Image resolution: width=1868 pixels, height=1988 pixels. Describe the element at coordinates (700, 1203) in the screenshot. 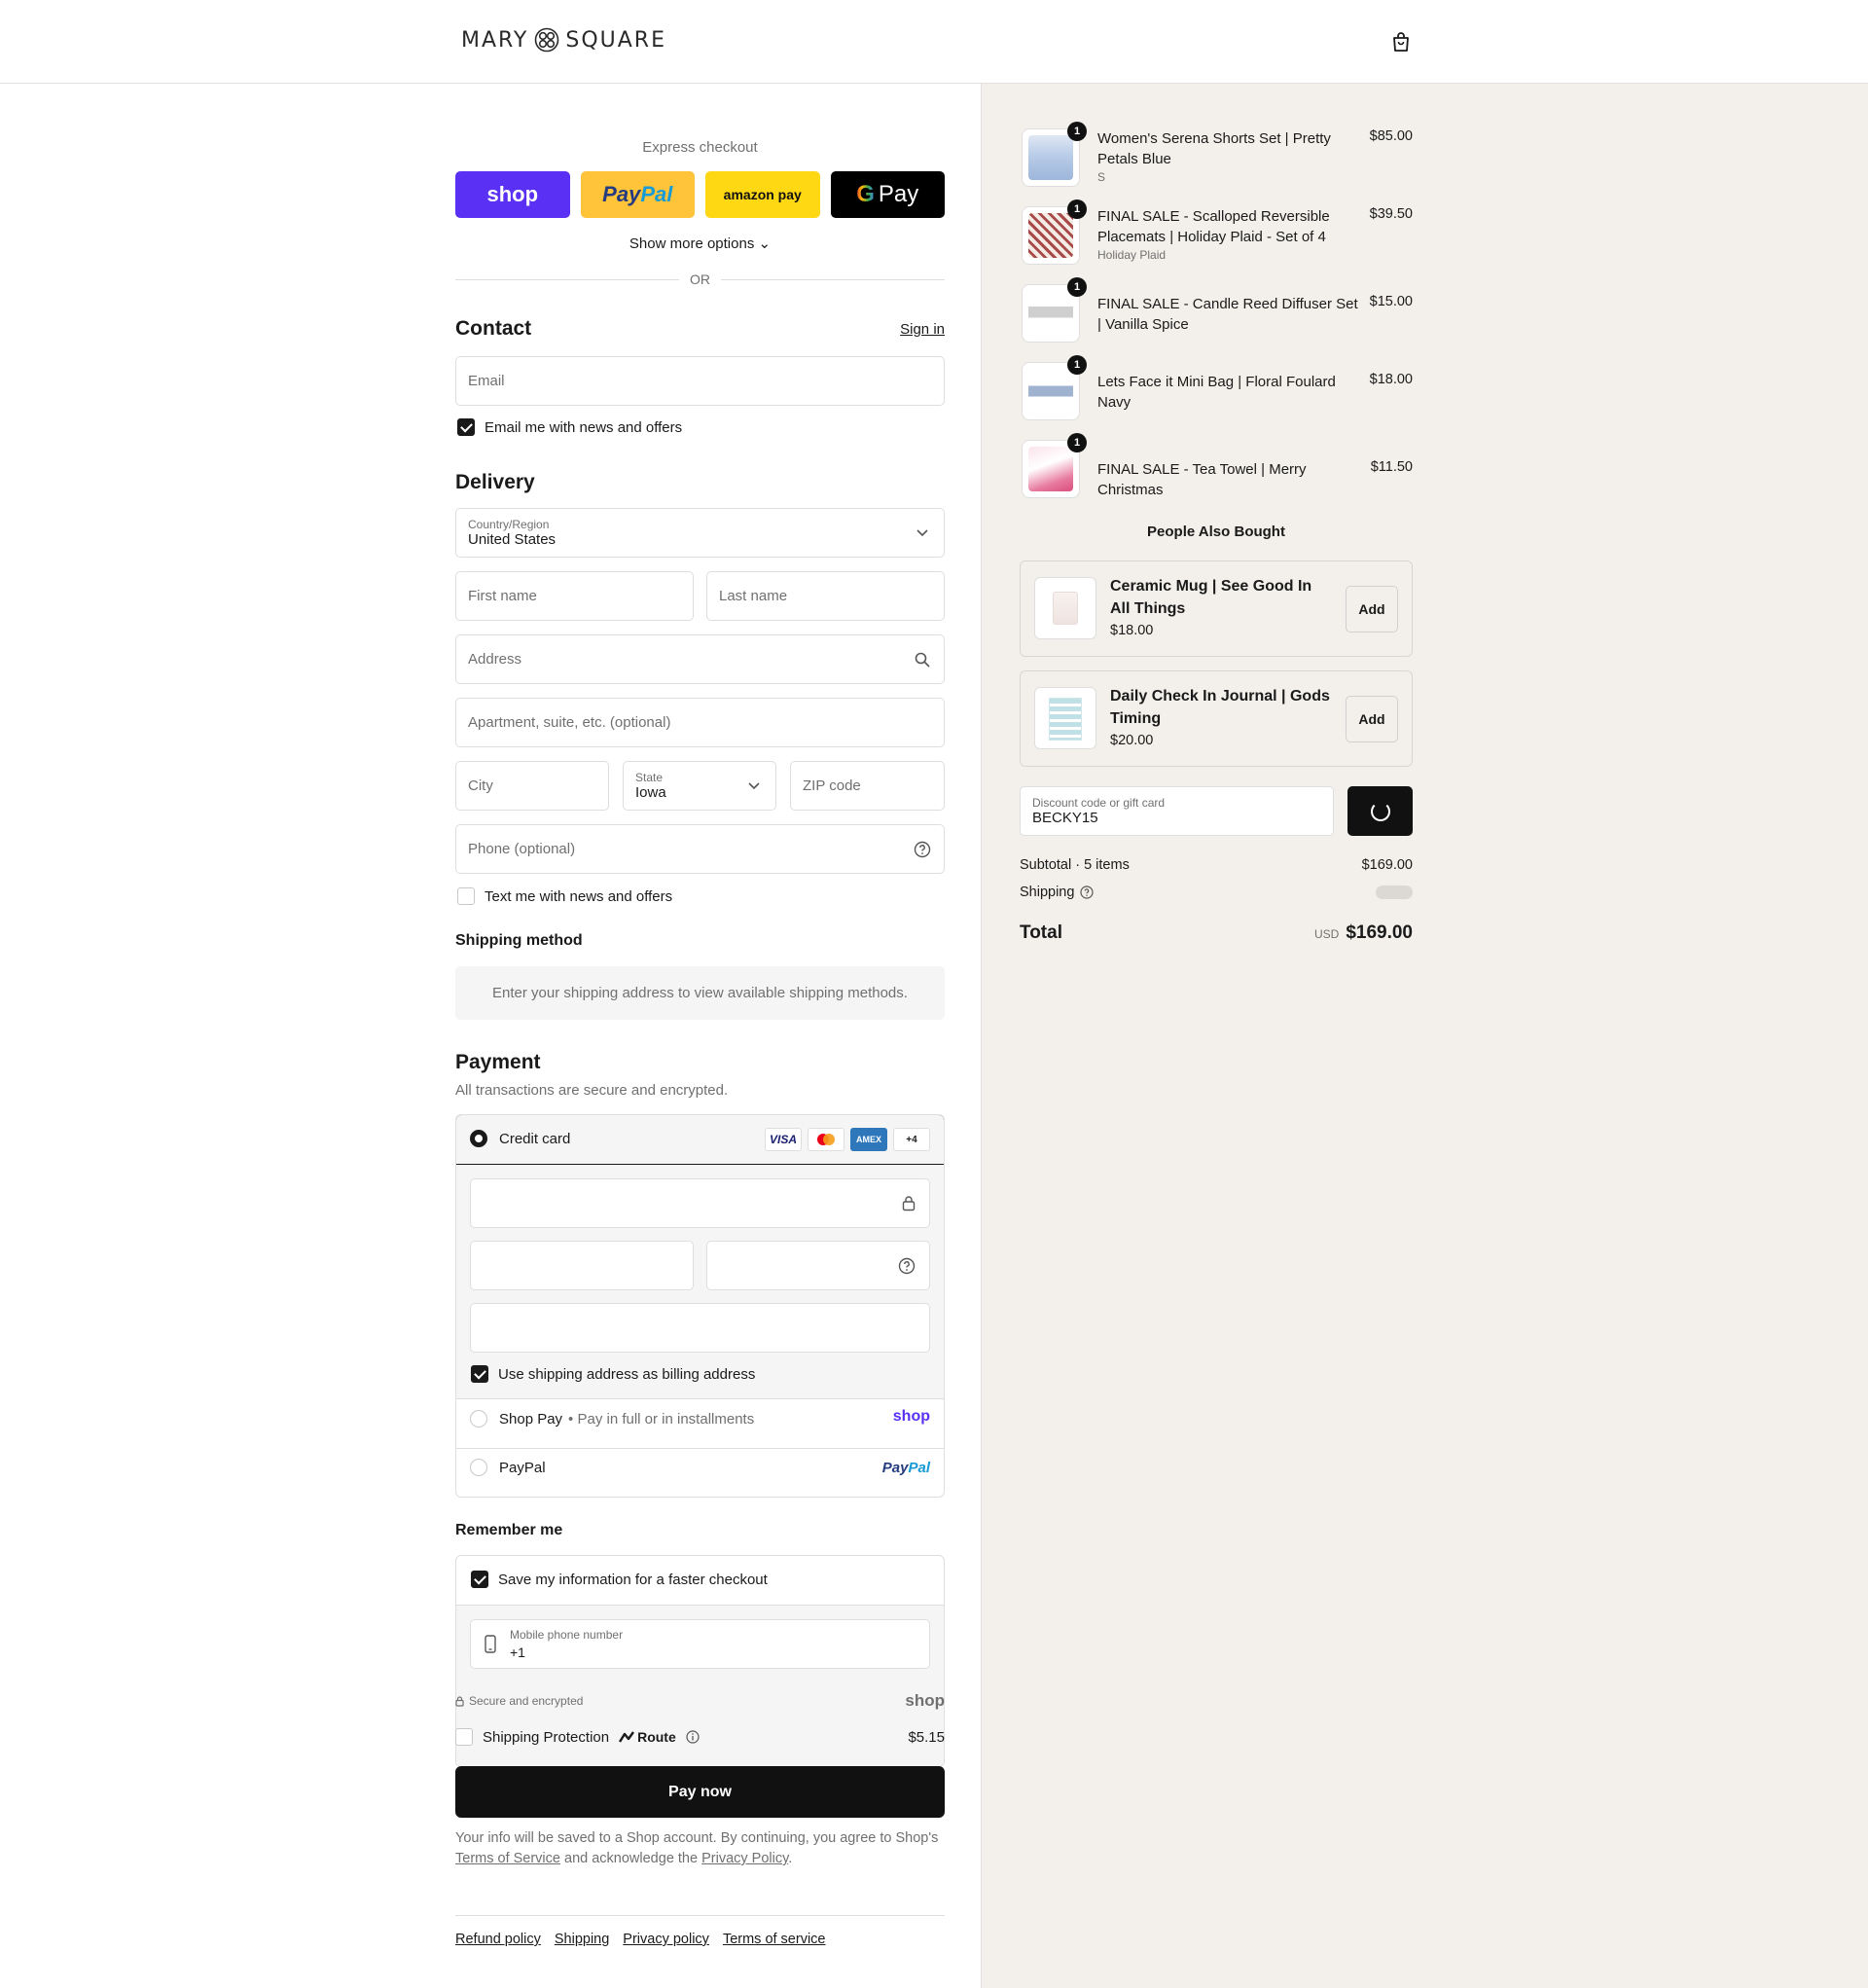

I see `card-number-field` at that location.